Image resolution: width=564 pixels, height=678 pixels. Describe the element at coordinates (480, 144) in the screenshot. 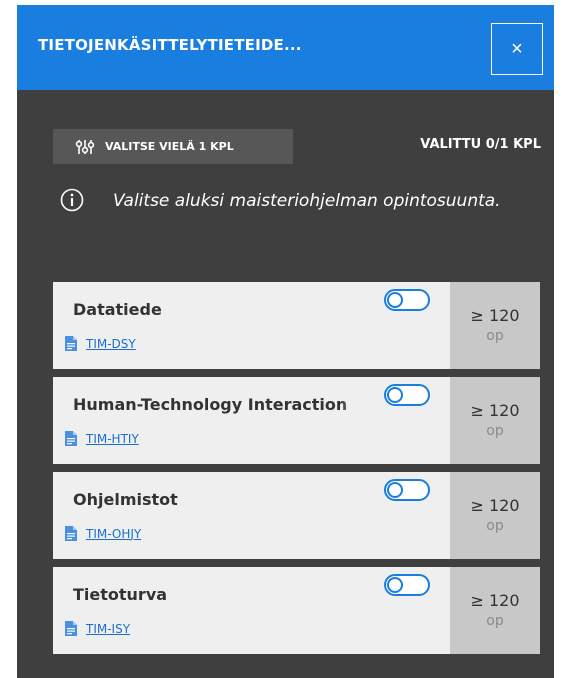

I see `selected-count: VALITTU 0/1 KPL` at that location.